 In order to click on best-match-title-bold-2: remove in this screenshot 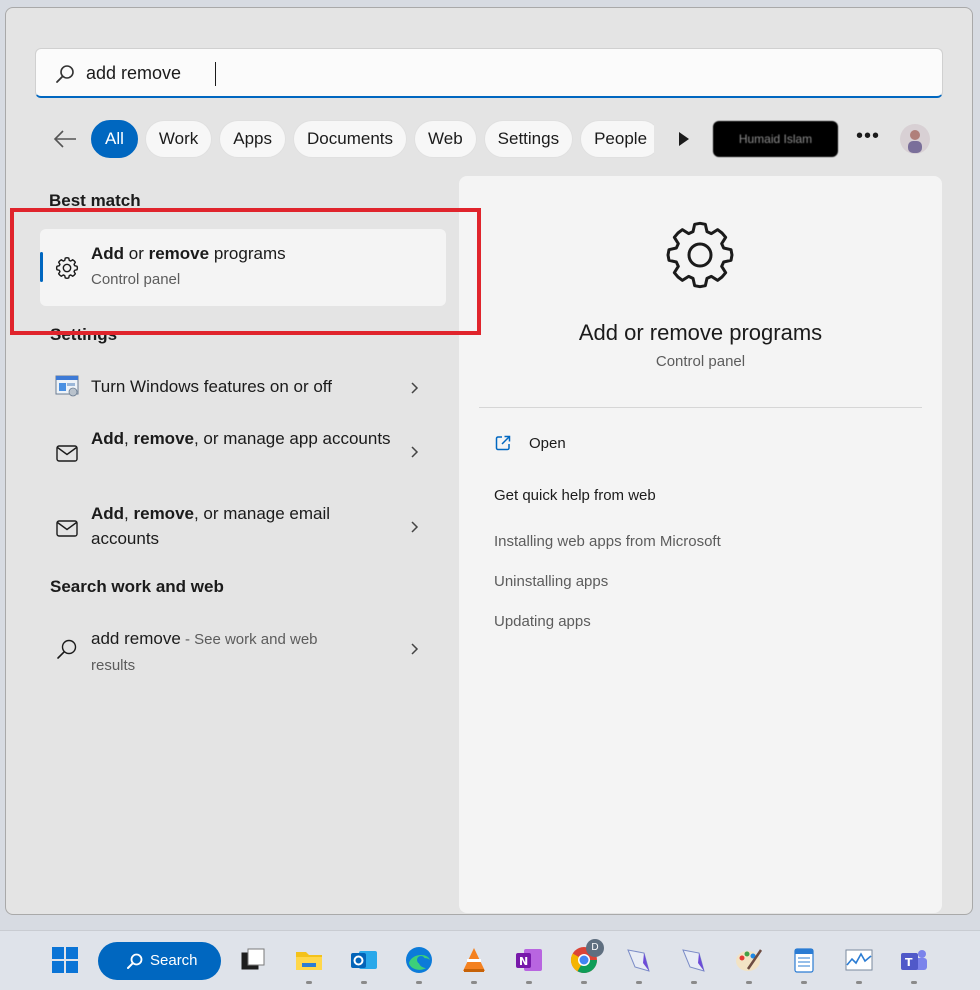, I will do `click(179, 253)`.